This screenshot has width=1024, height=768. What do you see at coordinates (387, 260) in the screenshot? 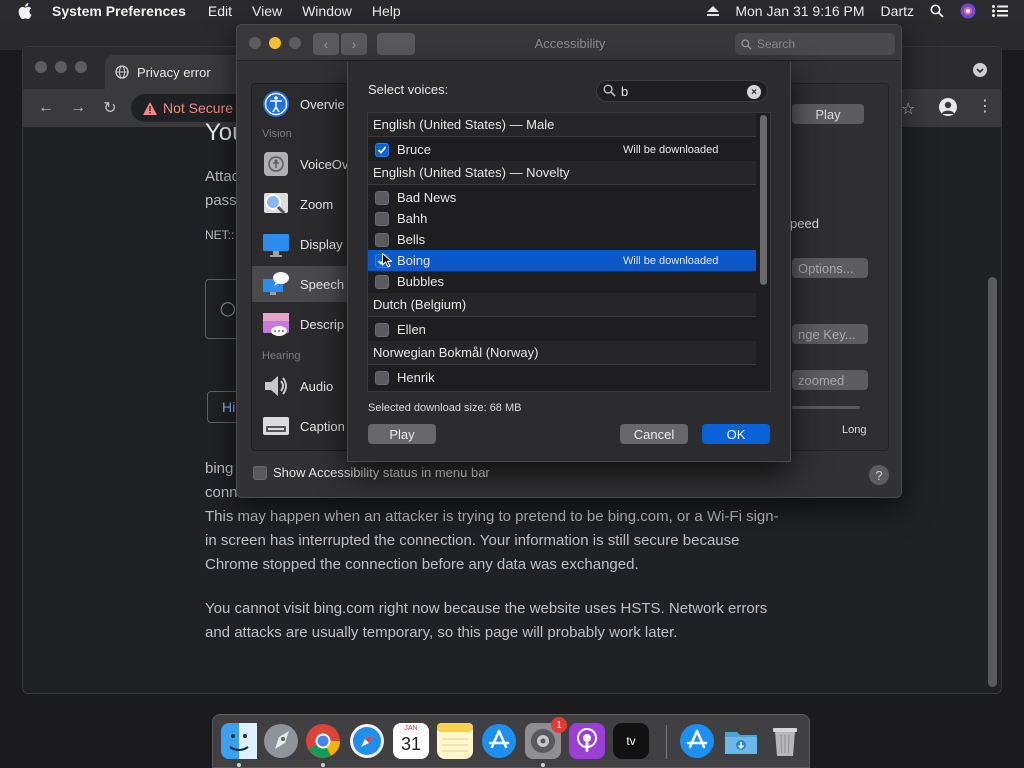
I see `mouse-cursor-icon` at bounding box center [387, 260].